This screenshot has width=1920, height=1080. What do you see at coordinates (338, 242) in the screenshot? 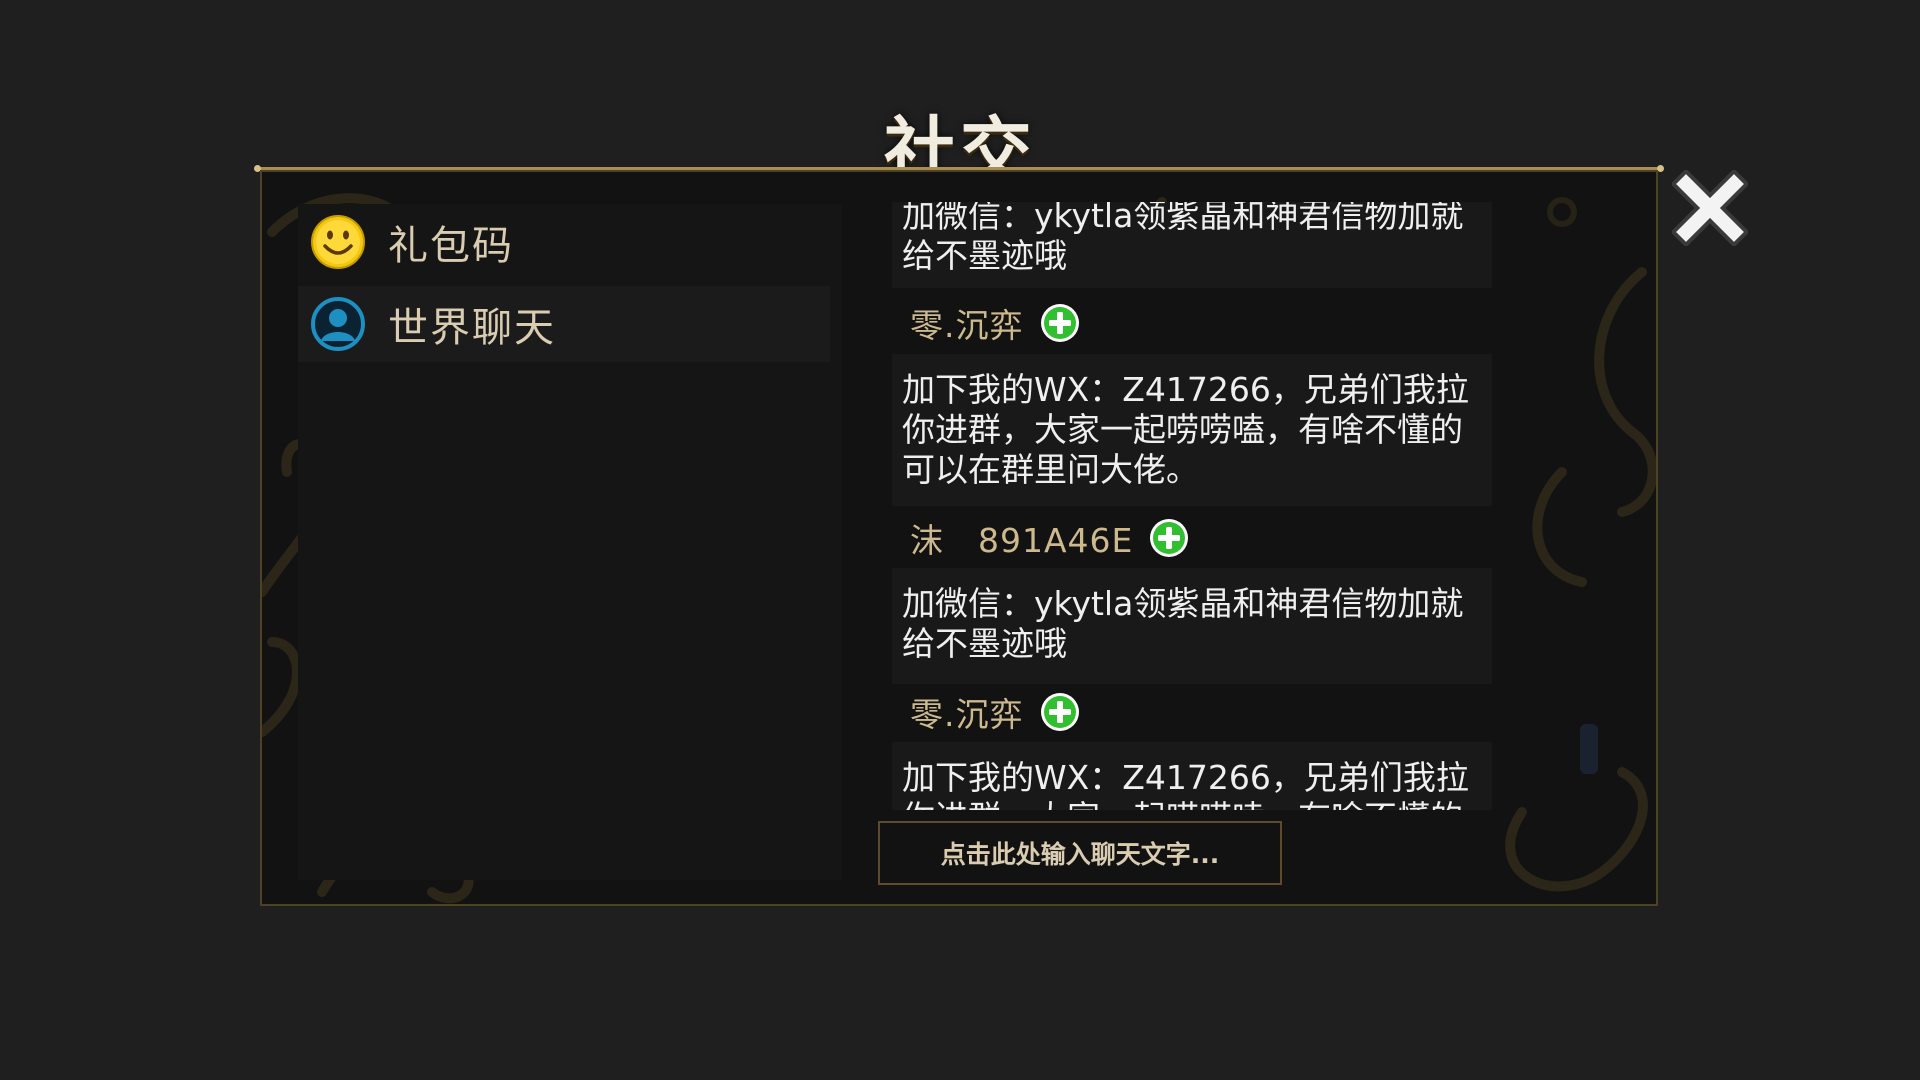
I see `smiley-icon` at bounding box center [338, 242].